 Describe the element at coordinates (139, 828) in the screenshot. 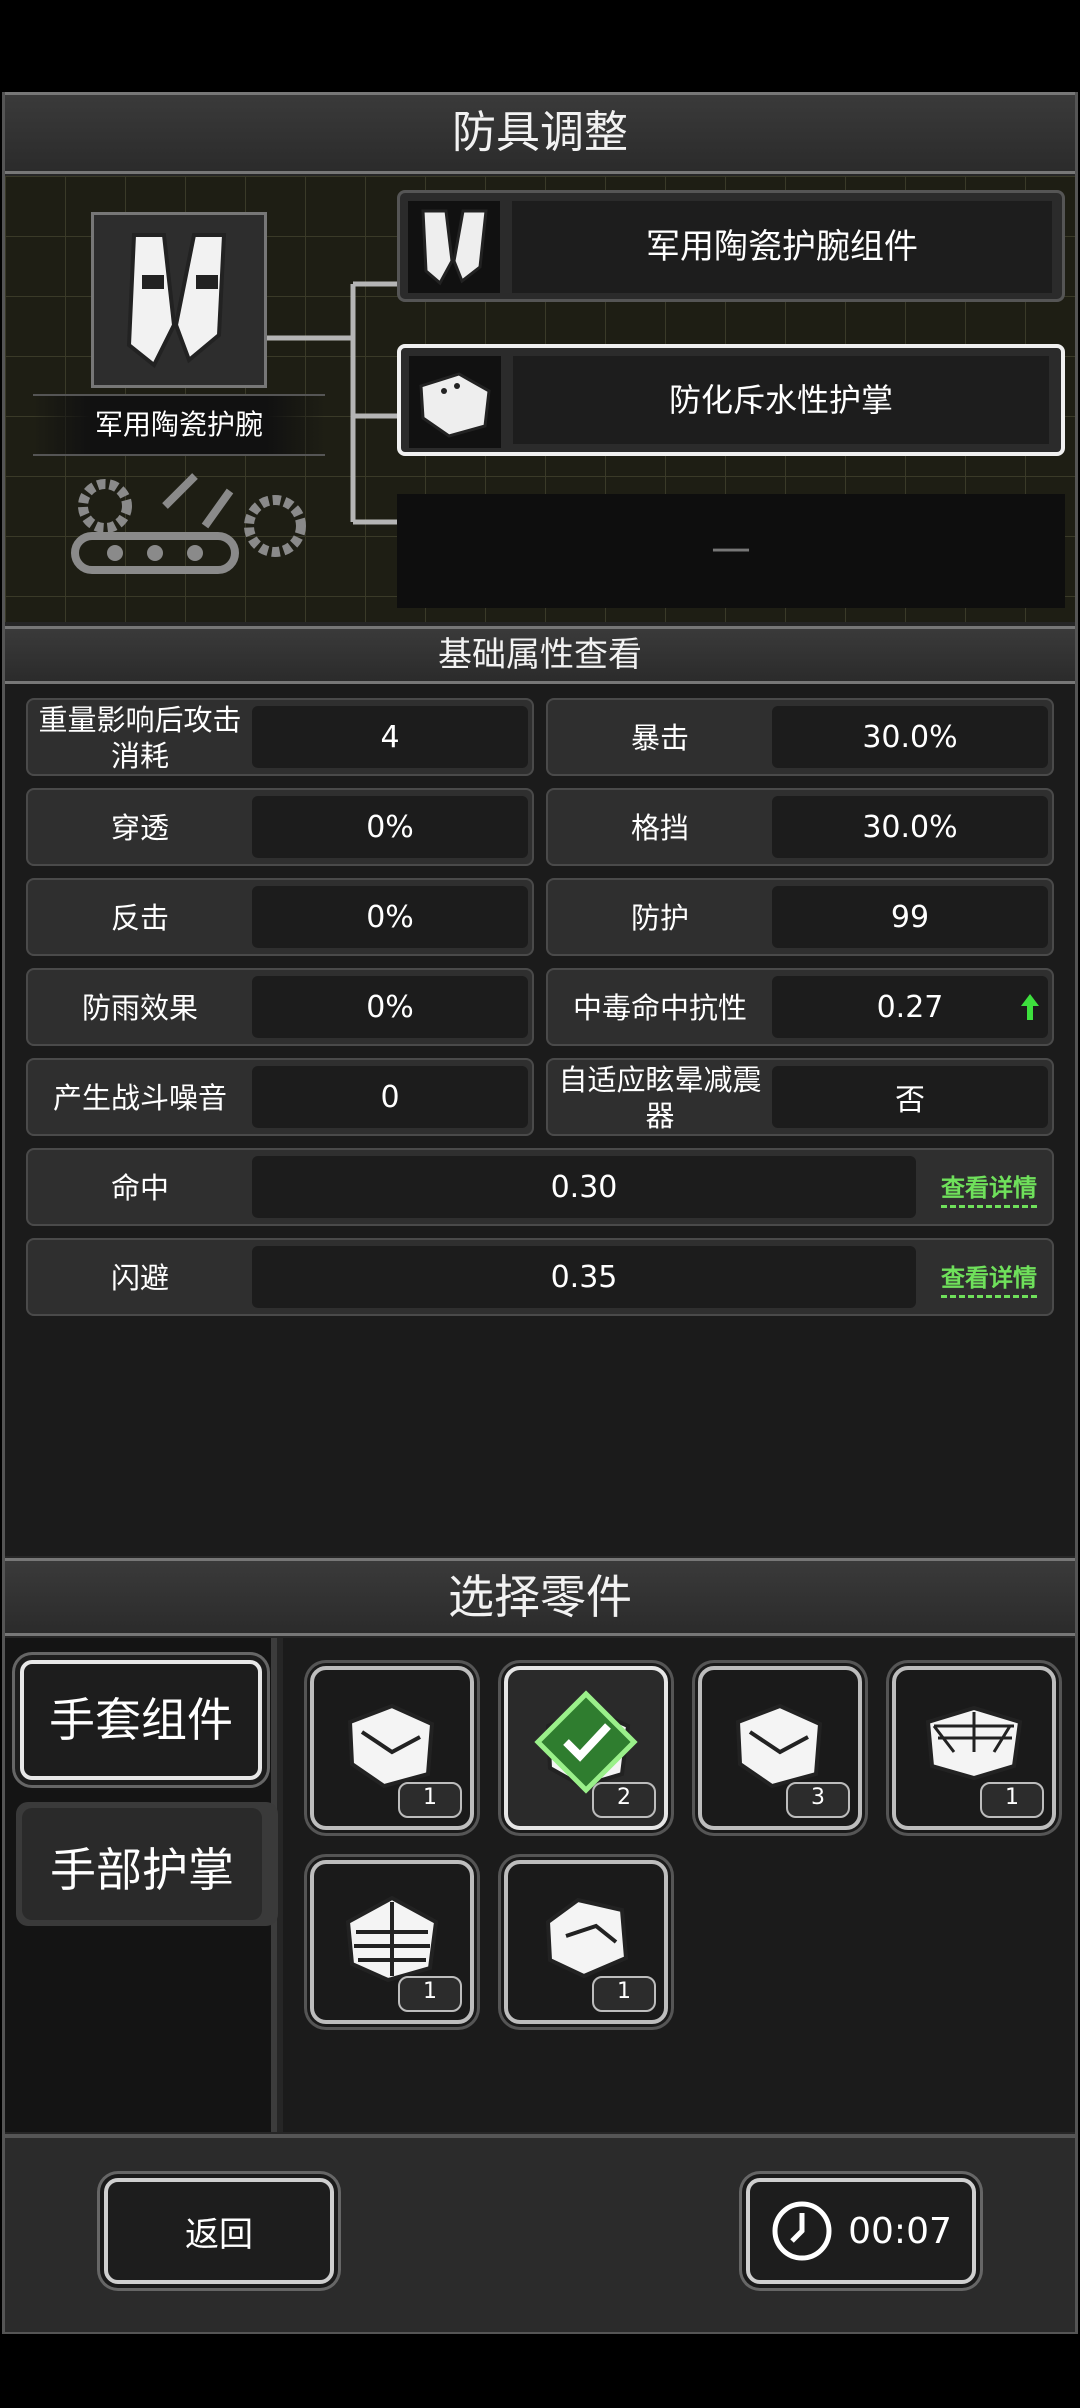

I see `stat-label: 穿透` at that location.